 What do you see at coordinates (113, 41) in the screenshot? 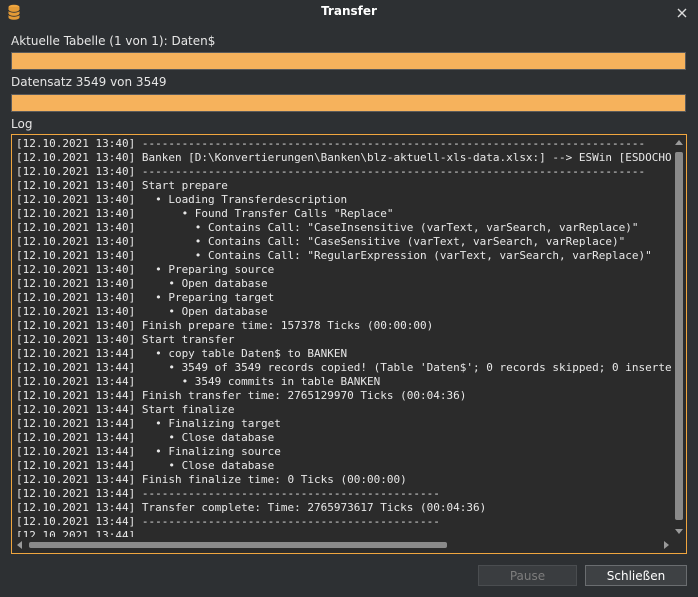
I see `table-progress-label: Aktuelle Tabelle (1 von 1): Daten$` at bounding box center [113, 41].